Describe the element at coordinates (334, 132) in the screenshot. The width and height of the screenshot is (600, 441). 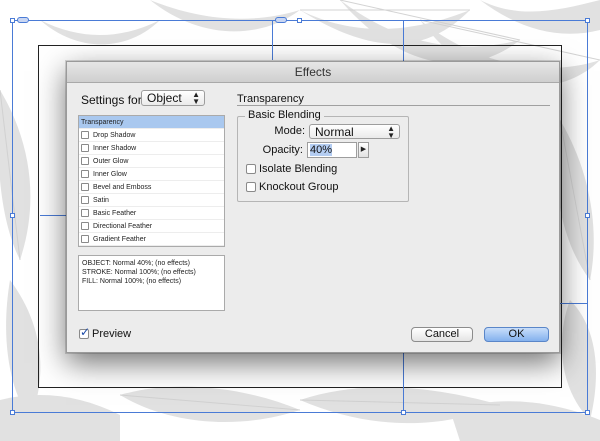
I see `mode-value: Normal` at that location.